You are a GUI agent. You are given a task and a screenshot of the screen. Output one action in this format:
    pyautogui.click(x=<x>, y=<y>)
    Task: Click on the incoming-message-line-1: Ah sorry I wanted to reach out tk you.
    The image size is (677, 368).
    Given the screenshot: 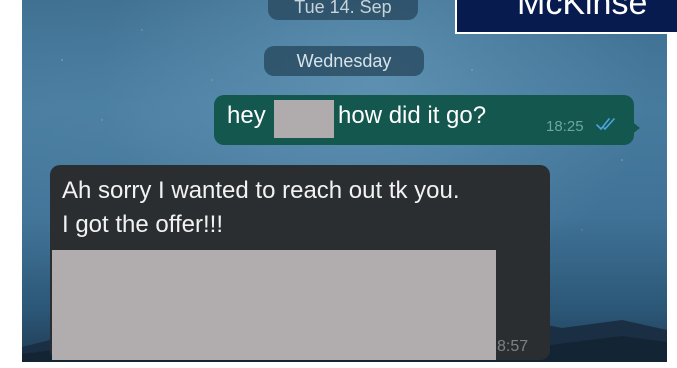 What is the action you would take?
    pyautogui.click(x=261, y=190)
    